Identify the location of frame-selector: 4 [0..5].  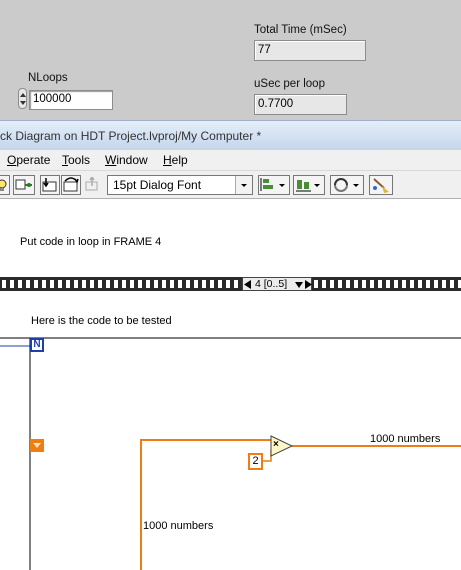
(277, 284).